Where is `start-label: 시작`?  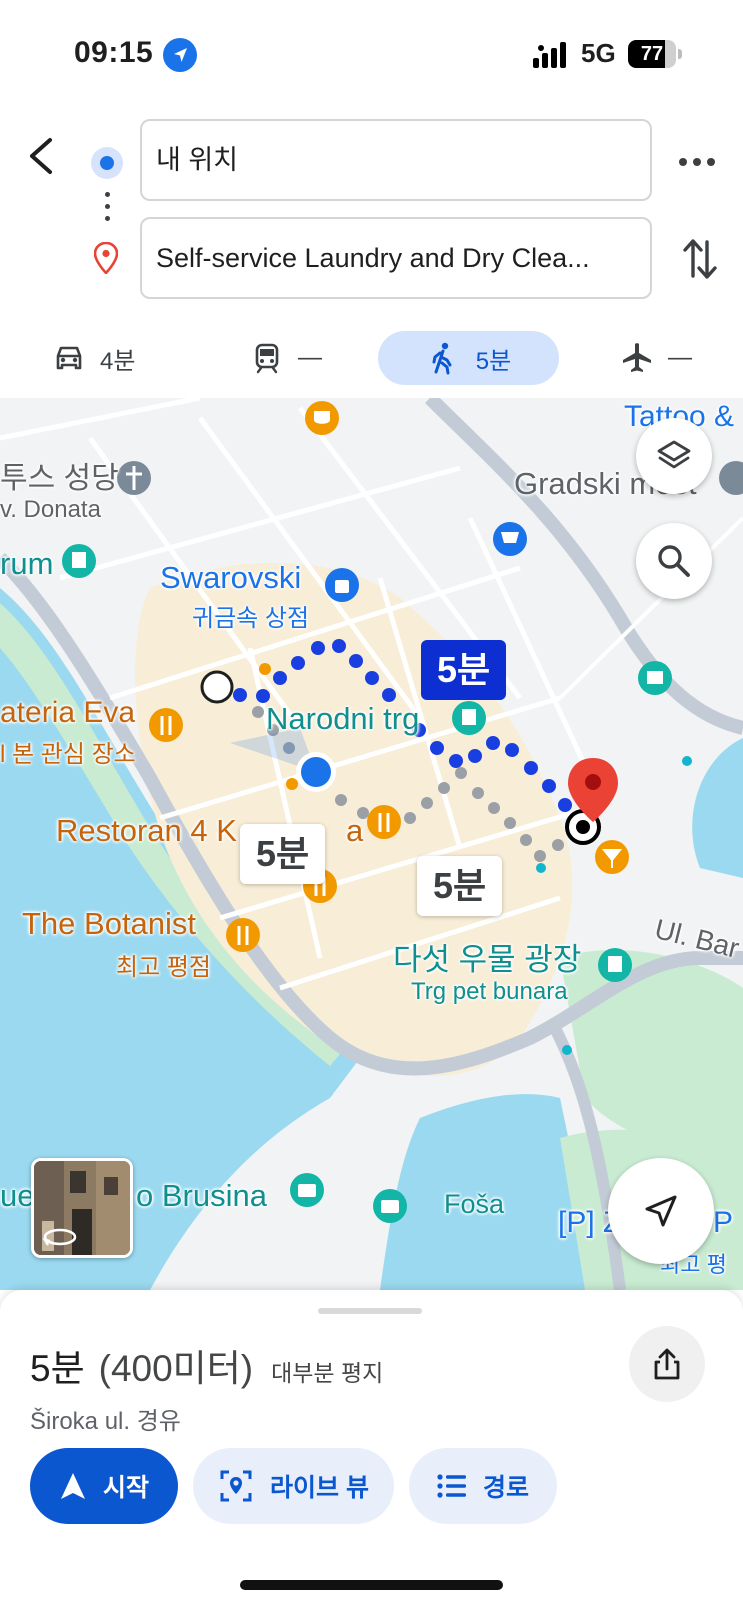 start-label: 시작 is located at coordinates (125, 1488).